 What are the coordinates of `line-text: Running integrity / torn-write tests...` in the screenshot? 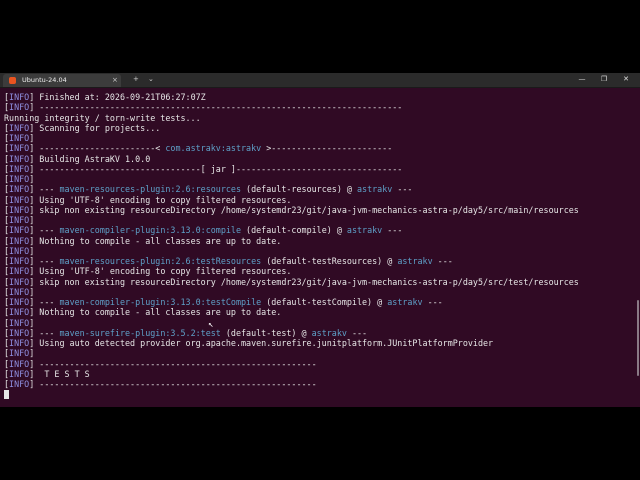 It's located at (102, 117).